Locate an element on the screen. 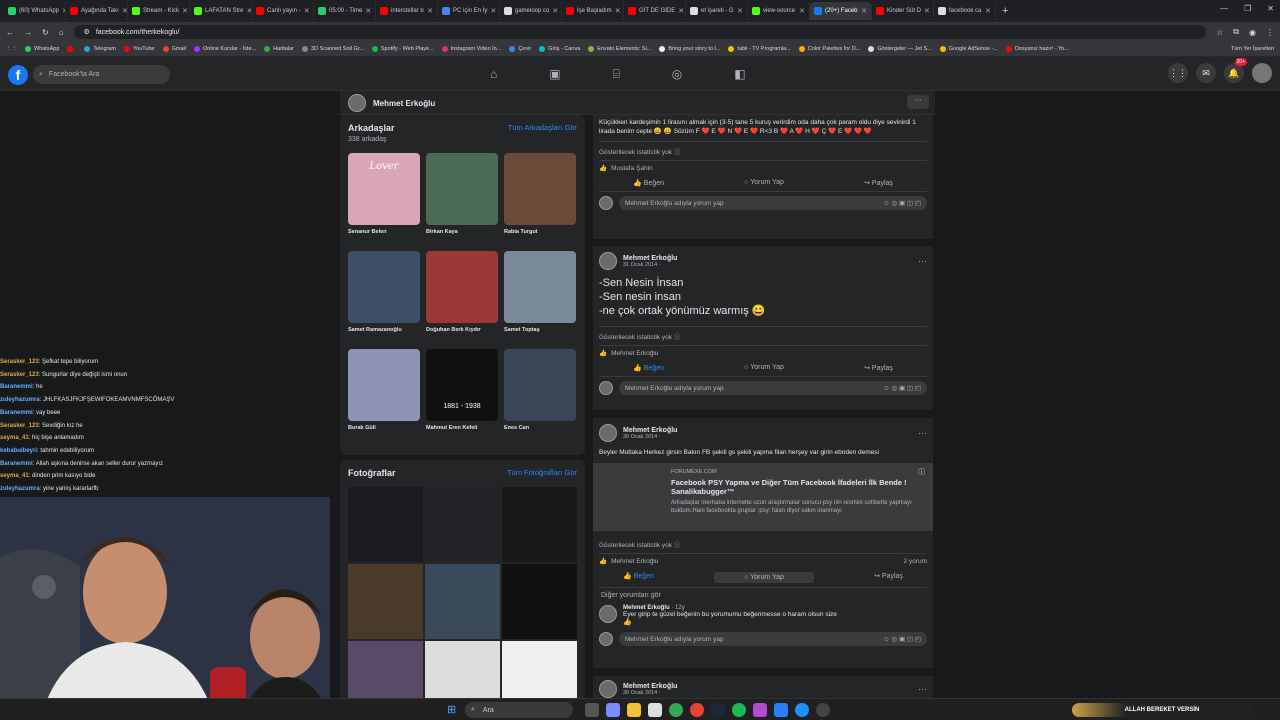  chat-username: Serasker_123 is located at coordinates (19, 375).